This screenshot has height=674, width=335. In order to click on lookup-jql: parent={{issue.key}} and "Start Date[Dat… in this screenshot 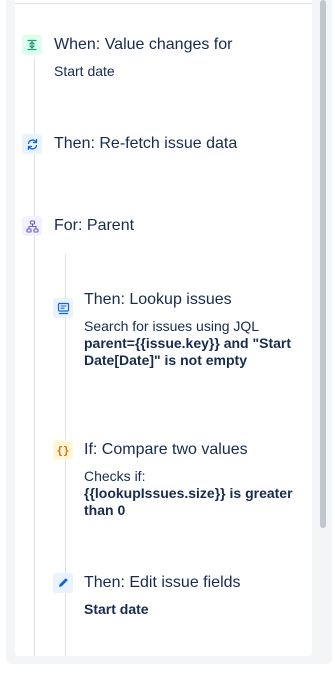, I will do `click(188, 351)`.